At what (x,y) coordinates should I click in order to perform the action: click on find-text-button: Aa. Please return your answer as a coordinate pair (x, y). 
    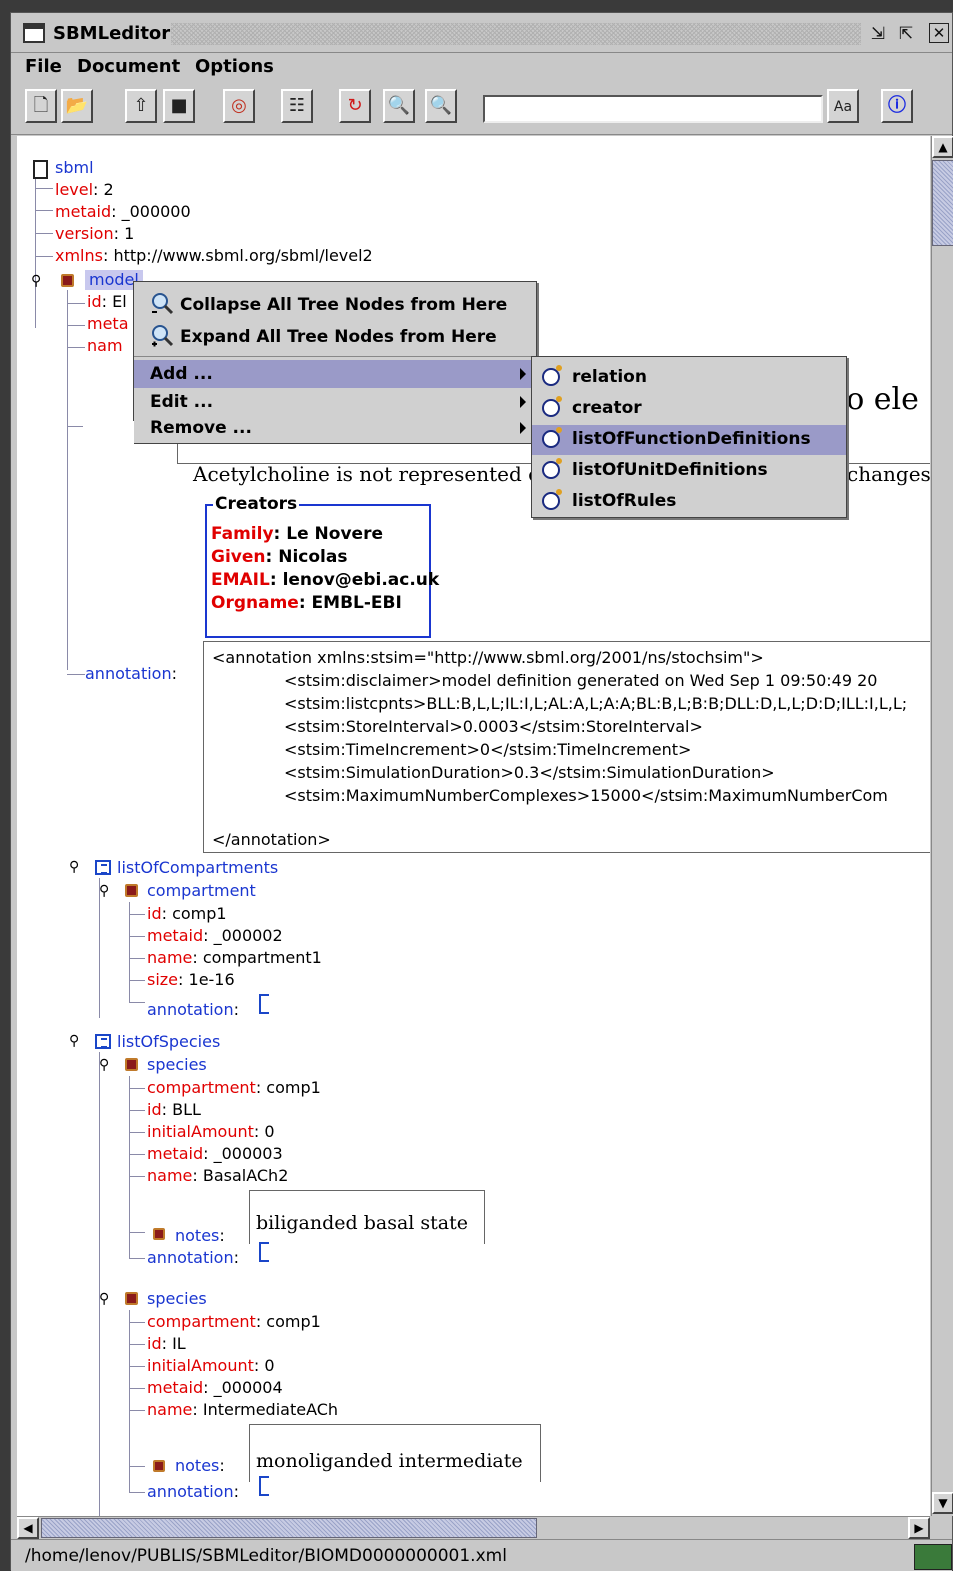
    Looking at the image, I should click on (843, 106).